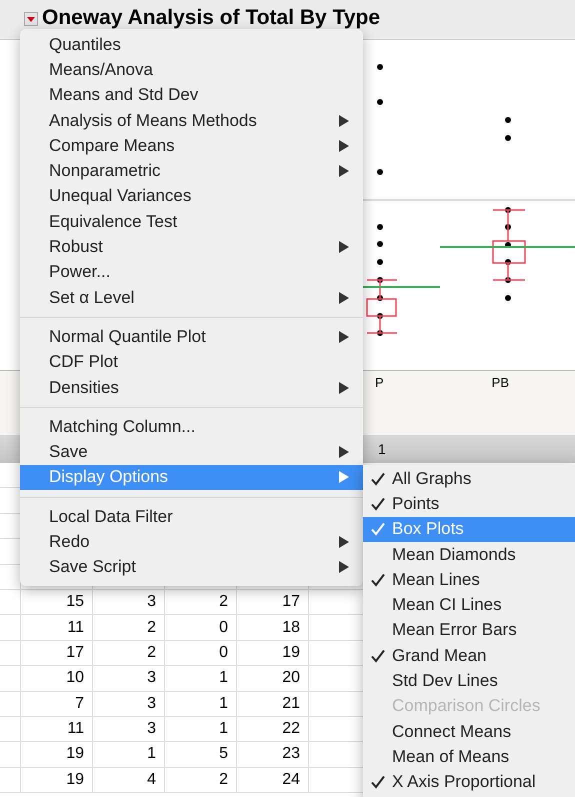 This screenshot has height=797, width=575. What do you see at coordinates (75, 678) in the screenshot?
I see `table-cell: 10` at bounding box center [75, 678].